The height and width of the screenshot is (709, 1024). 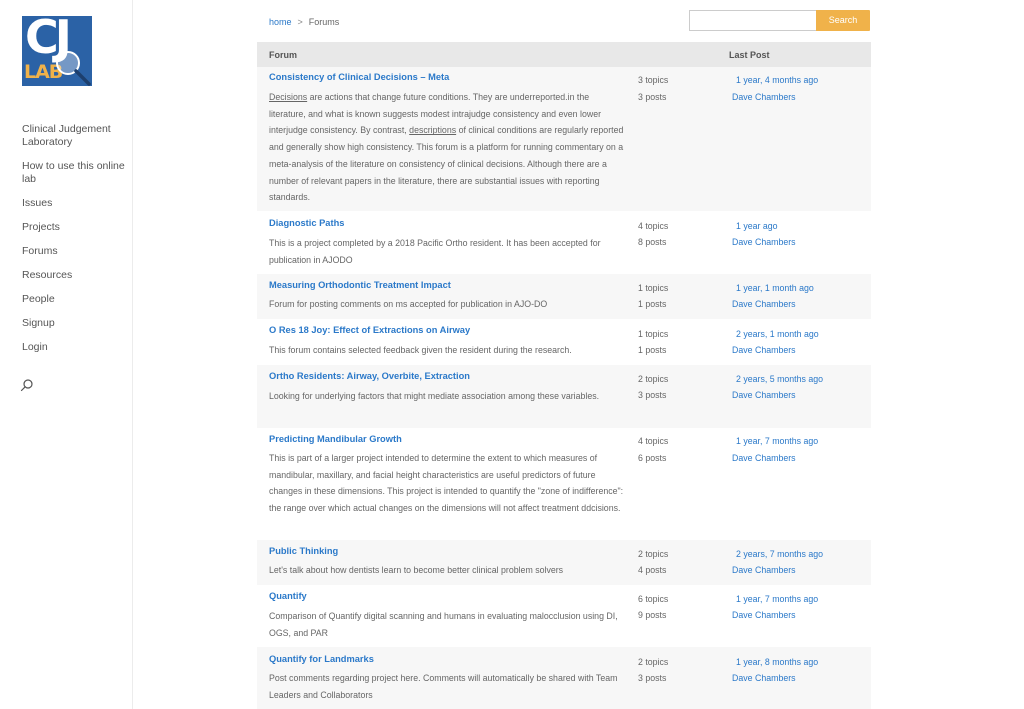 What do you see at coordinates (74, 136) in the screenshot?
I see `nav-item-clinical-judgement-laboratory: Clinical Judgement Laboratory` at bounding box center [74, 136].